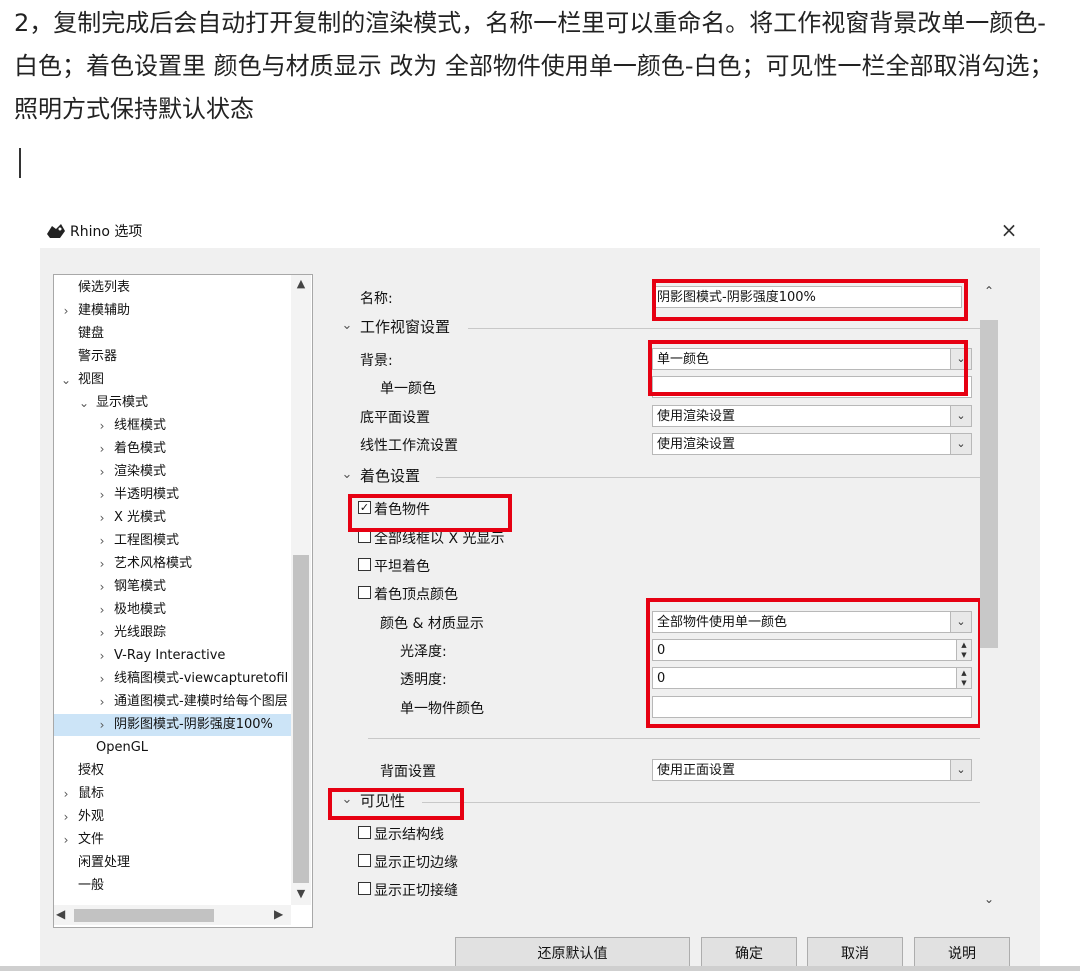  I want to click on tree-item-shaded: ›着色模式, so click(172, 449).